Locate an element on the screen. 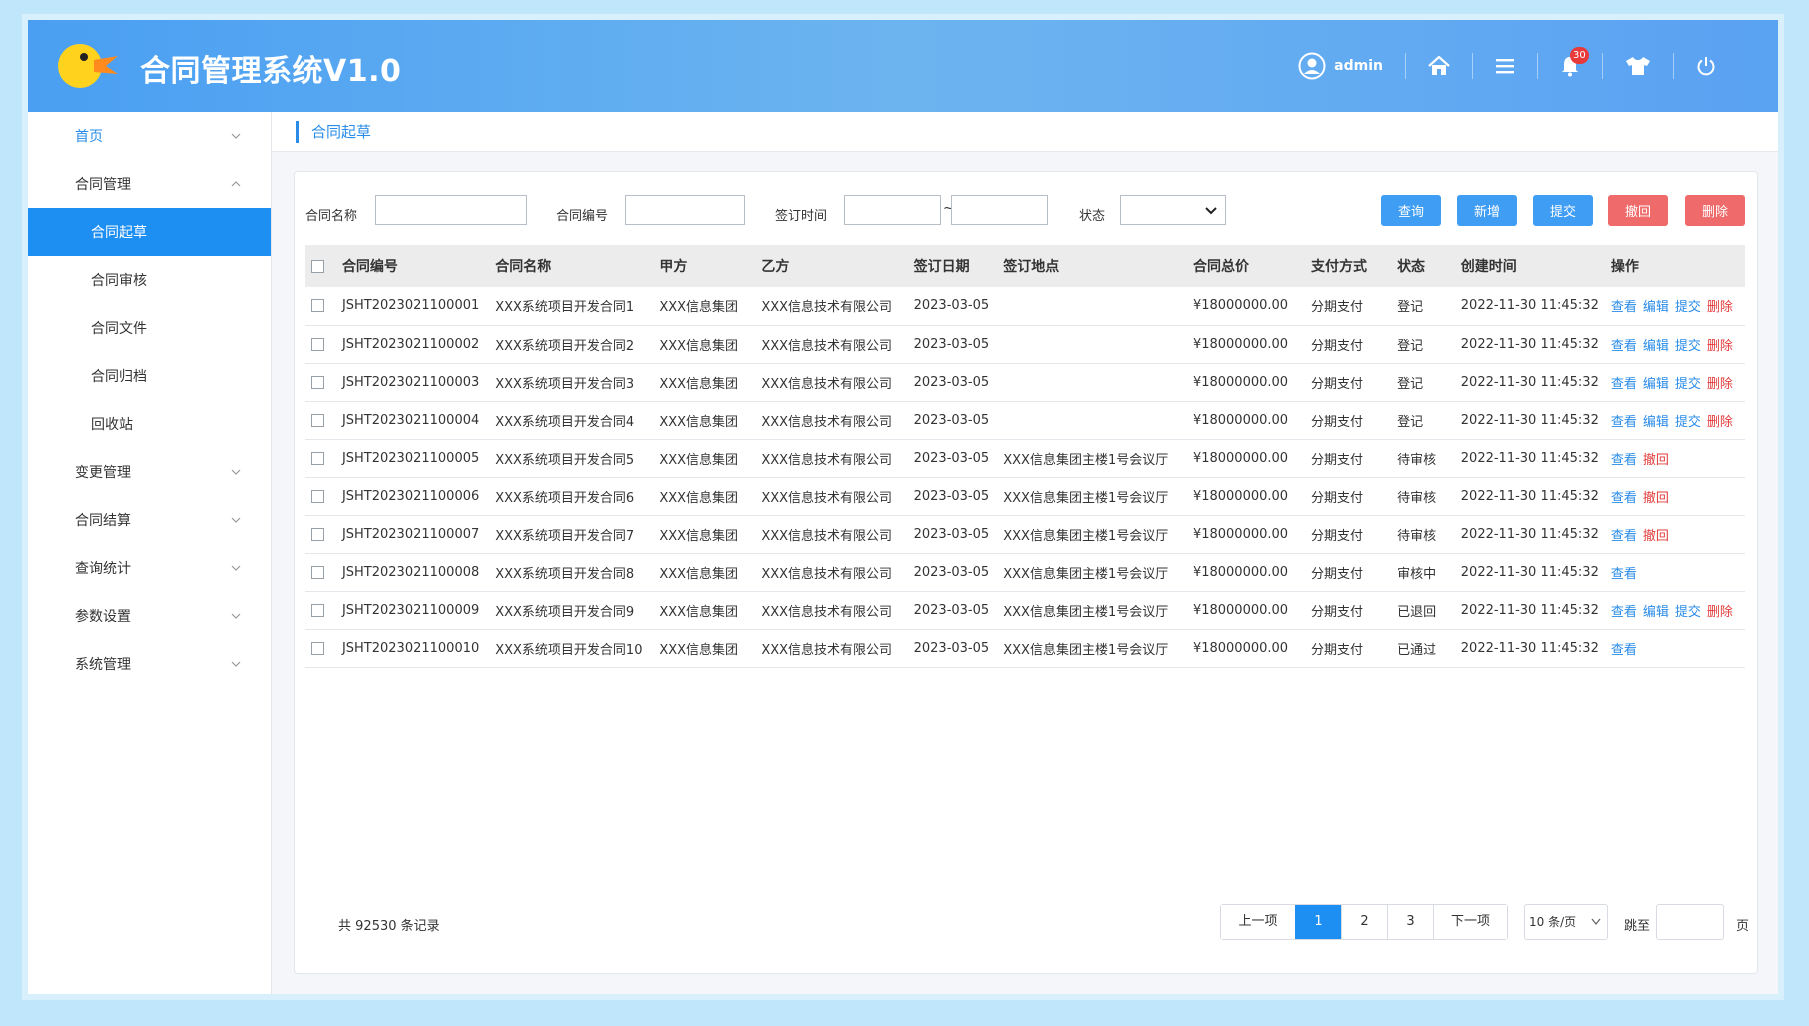 Image resolution: width=1809 pixels, height=1026 pixels. sidebar-item-change-management: 变更管理 is located at coordinates (149, 472).